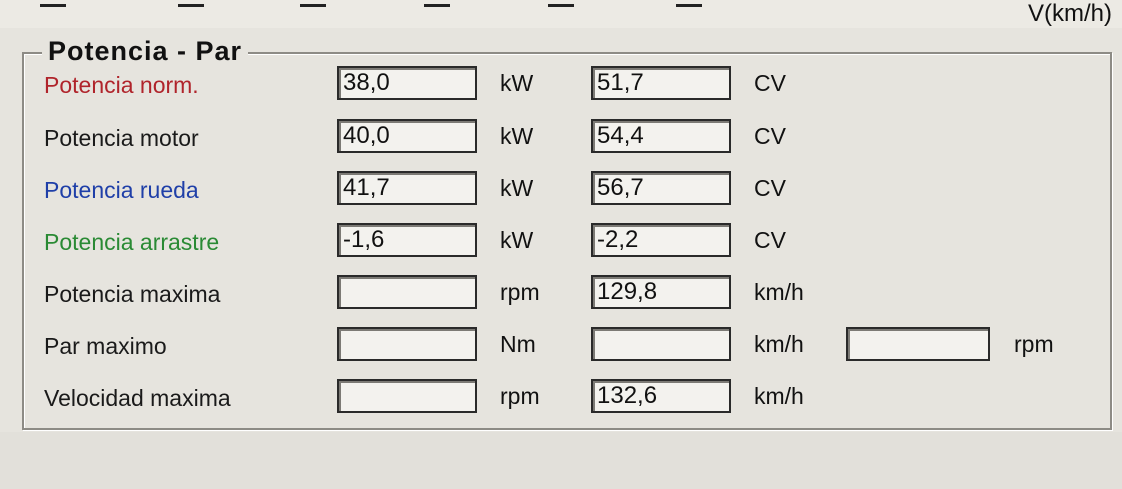  I want to click on potencia-norm-kw-field: 38,0, so click(407, 83).